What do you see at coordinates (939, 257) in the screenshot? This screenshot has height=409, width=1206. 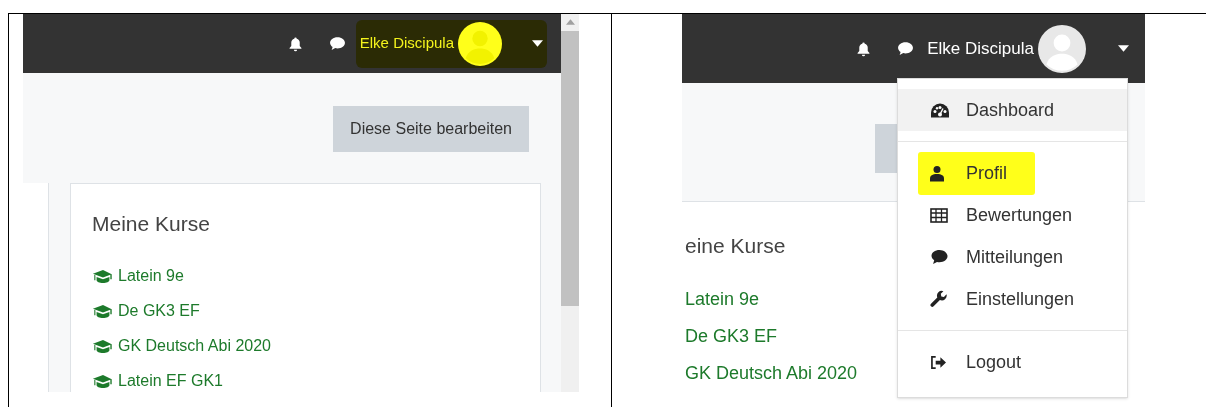 I see `speech-bubble-icon` at bounding box center [939, 257].